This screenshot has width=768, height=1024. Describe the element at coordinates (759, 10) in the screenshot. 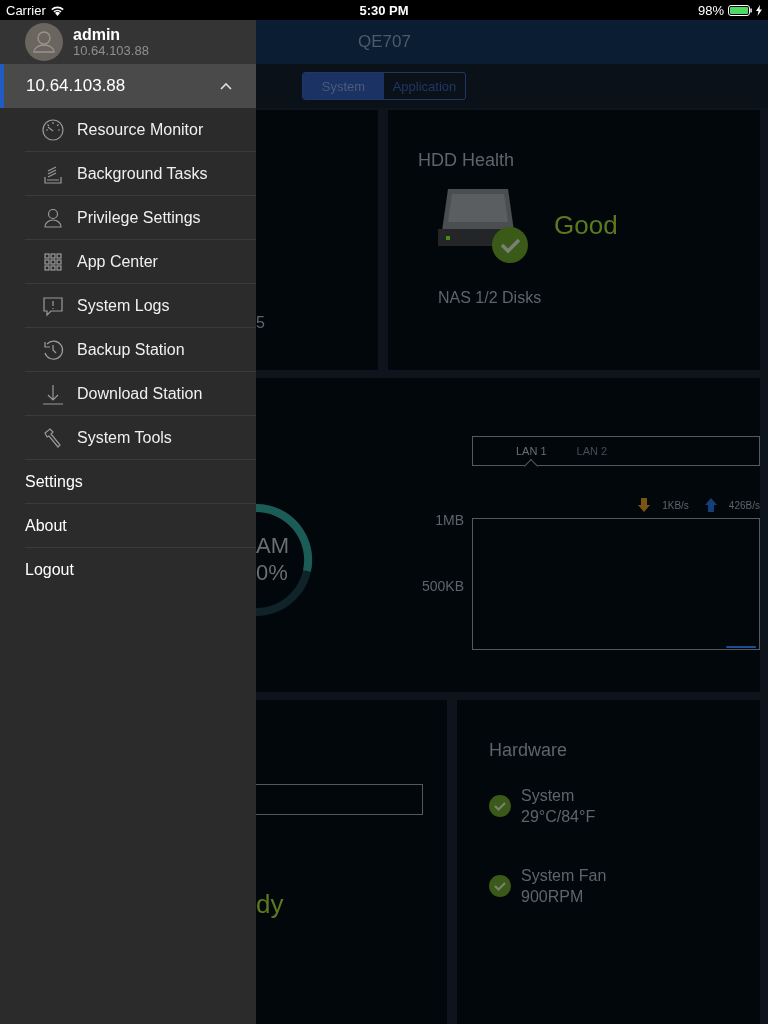

I see `charging-icon` at that location.